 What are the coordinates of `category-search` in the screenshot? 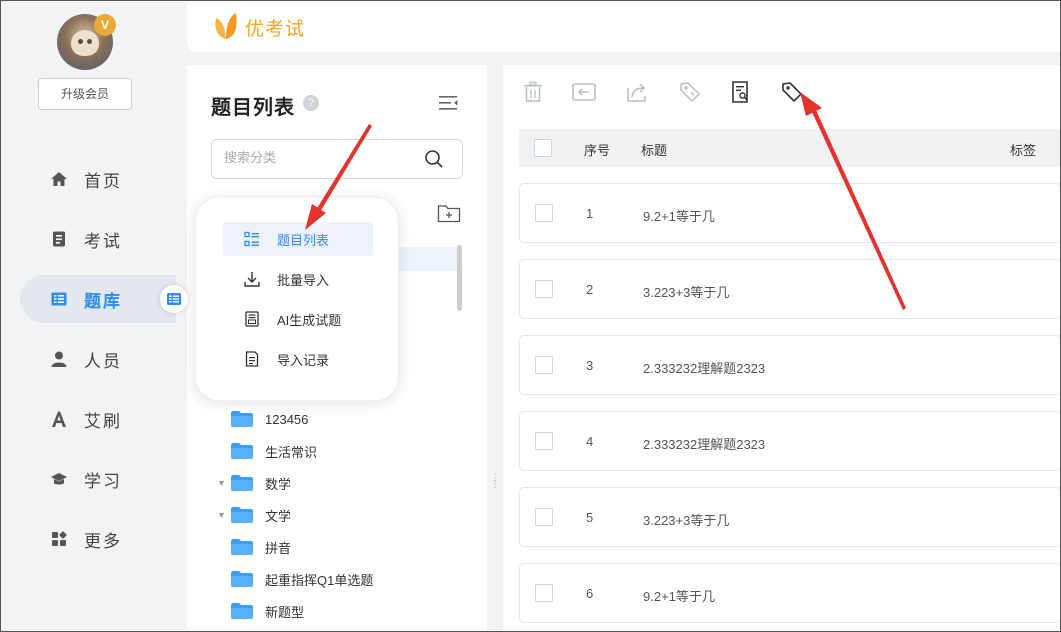 It's located at (337, 159).